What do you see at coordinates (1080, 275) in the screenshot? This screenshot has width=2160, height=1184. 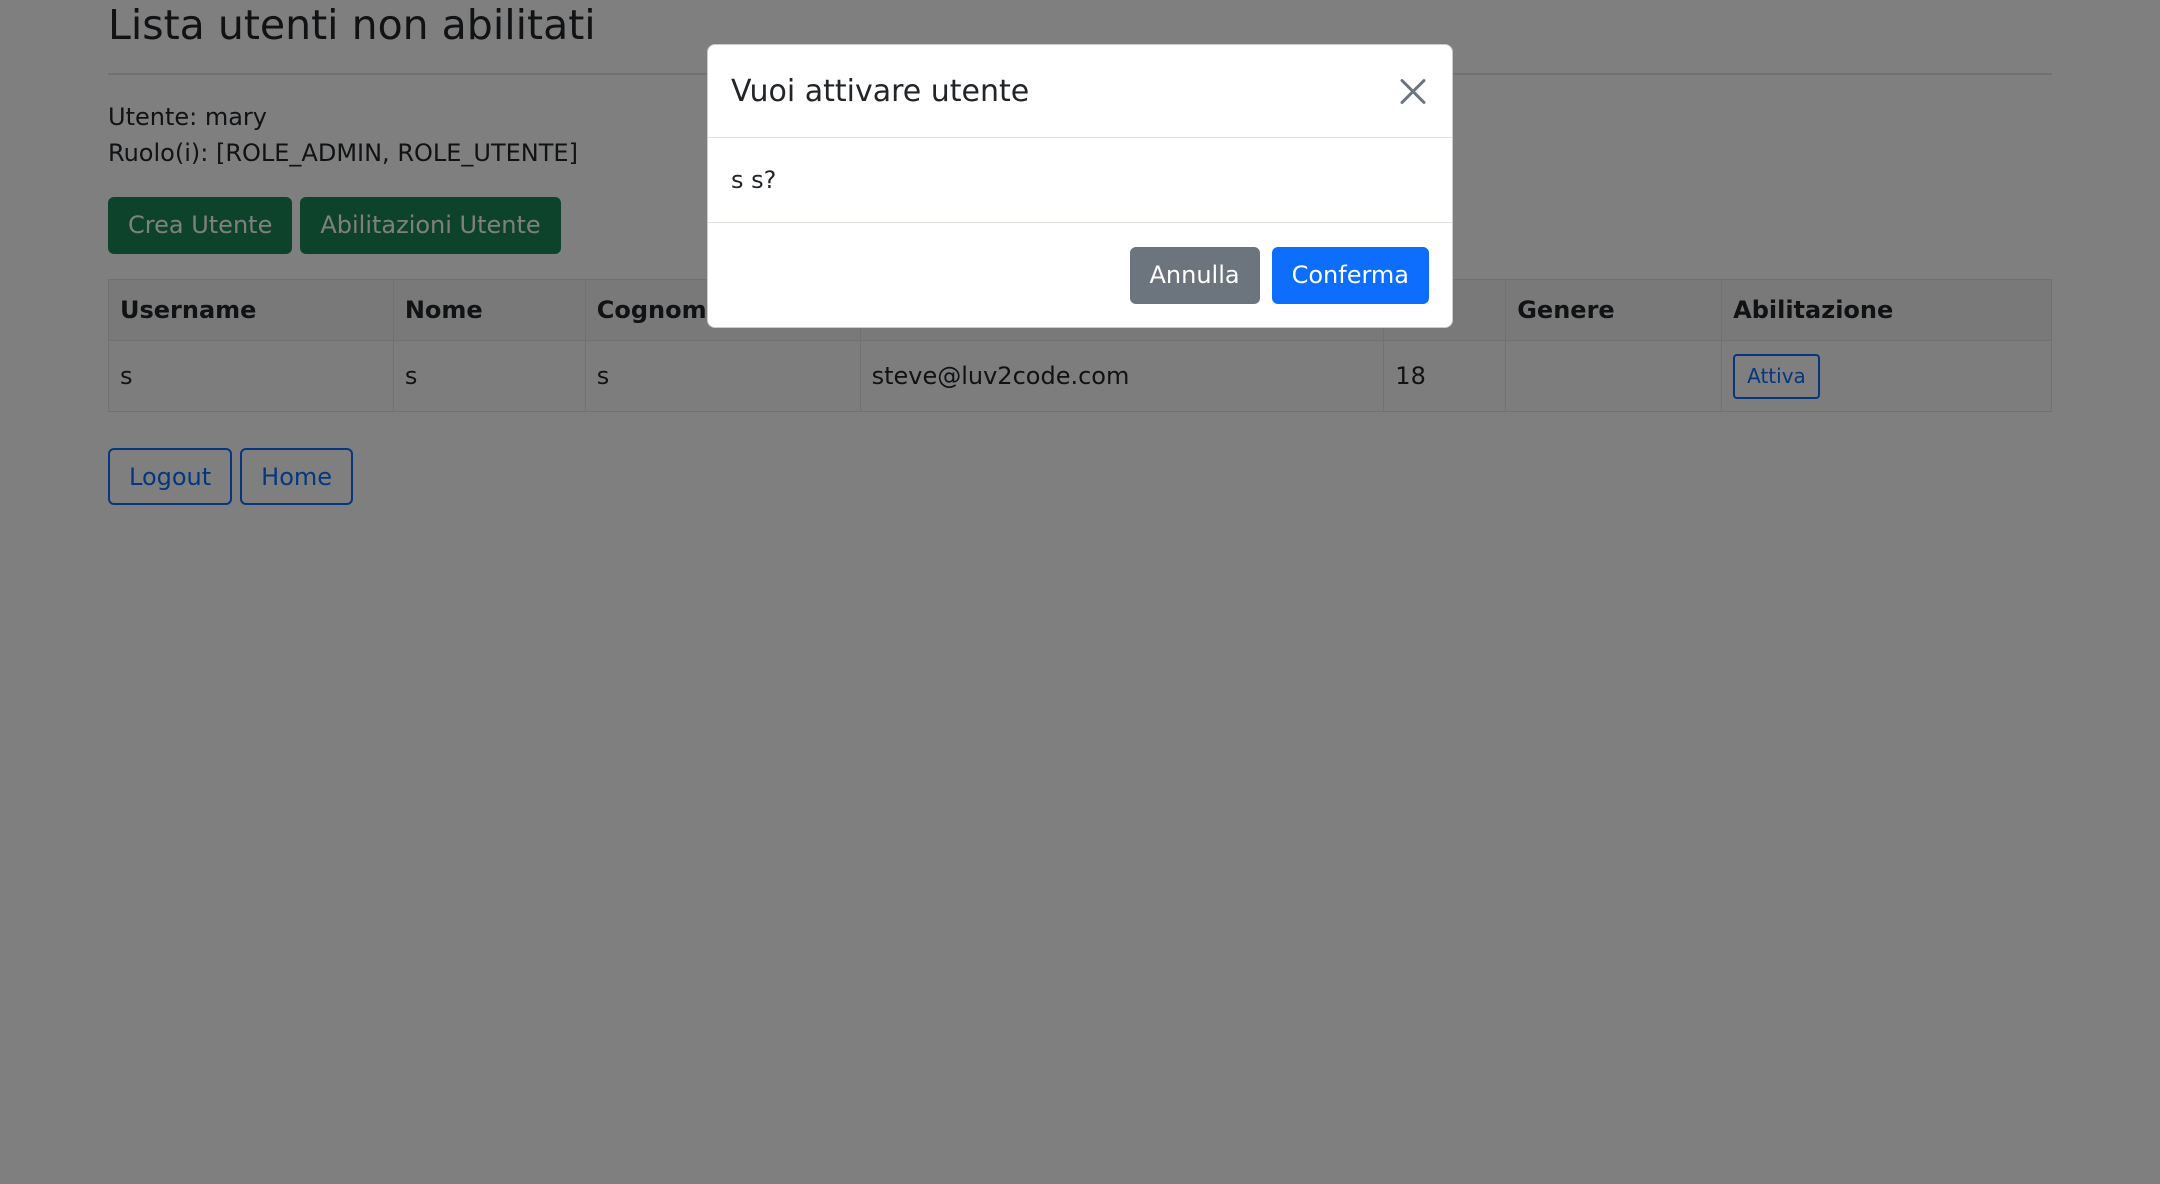 I see `modal-footer: Annulla Conferma` at bounding box center [1080, 275].